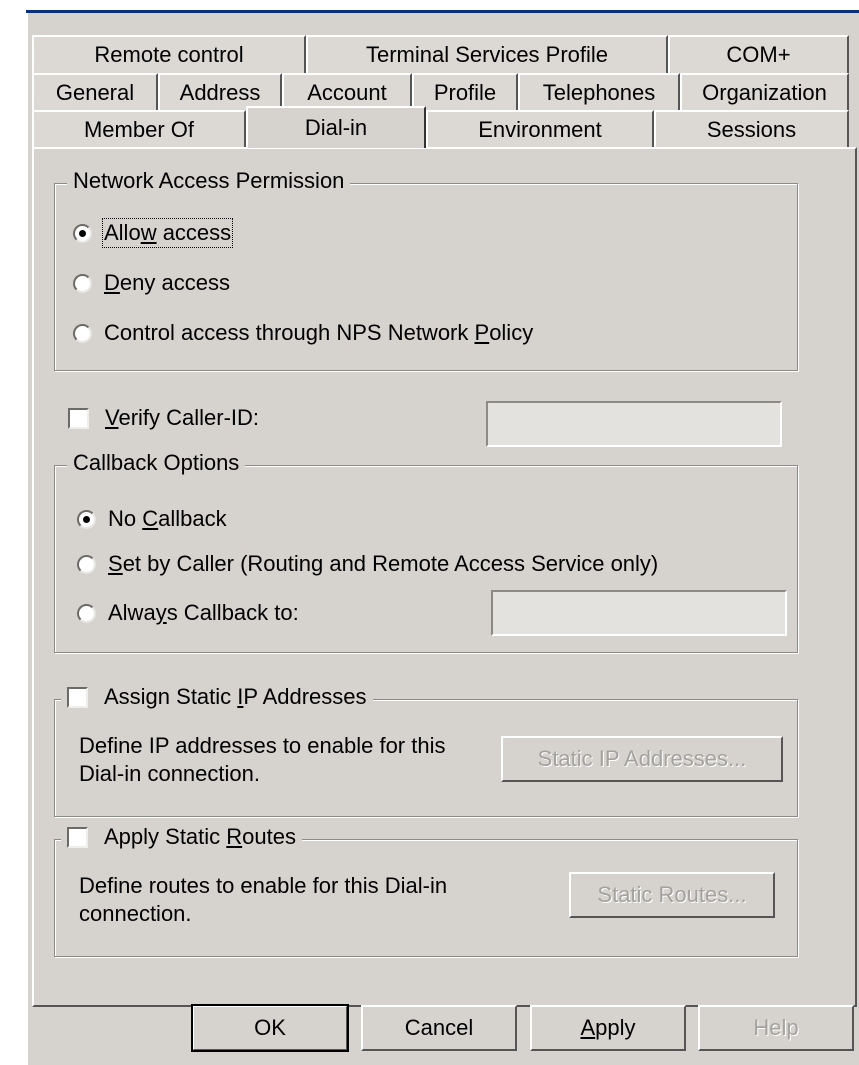 The image size is (859, 1065). I want to click on tab-label: General, so click(95, 92).